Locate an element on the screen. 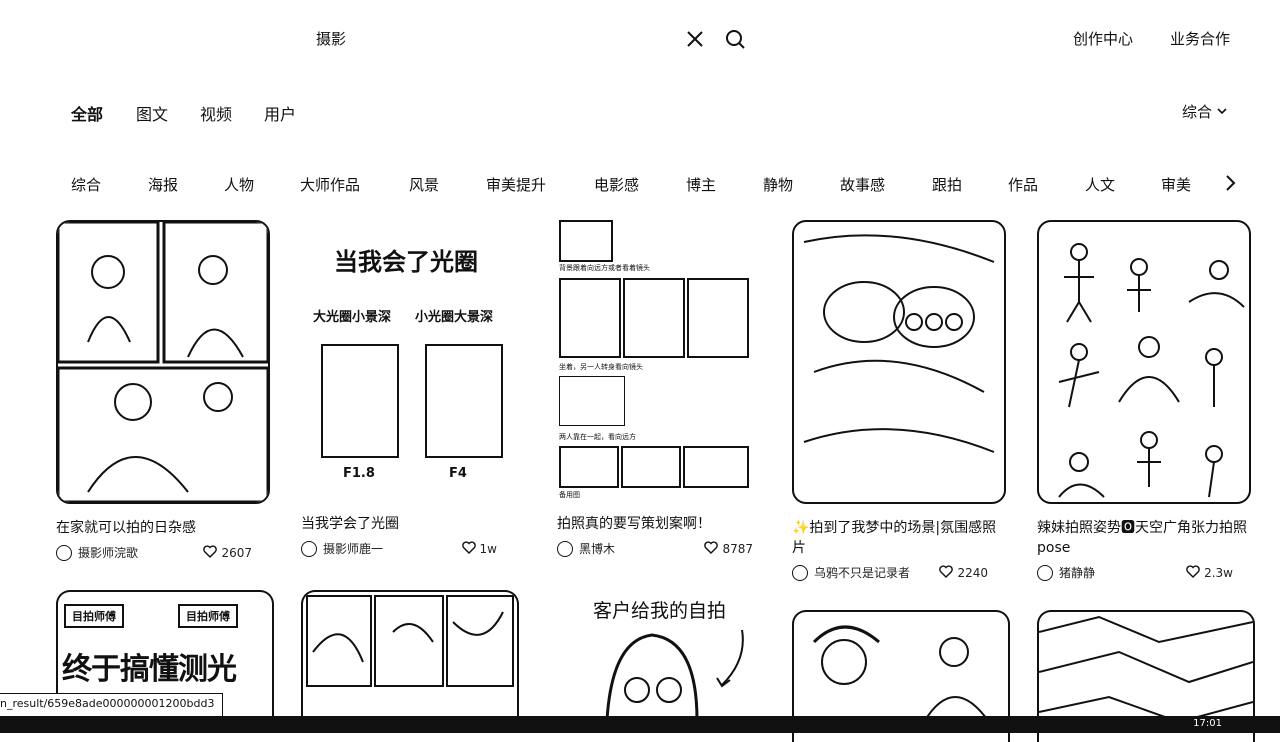 The image size is (1280, 742). like-button: 2240 is located at coordinates (963, 572).